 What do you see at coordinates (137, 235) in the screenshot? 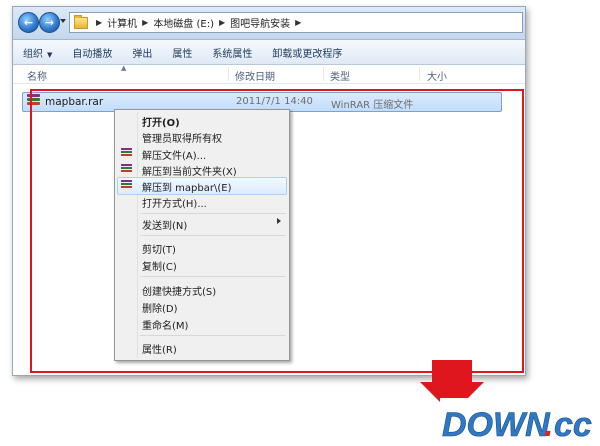
I see `menu-gutter` at bounding box center [137, 235].